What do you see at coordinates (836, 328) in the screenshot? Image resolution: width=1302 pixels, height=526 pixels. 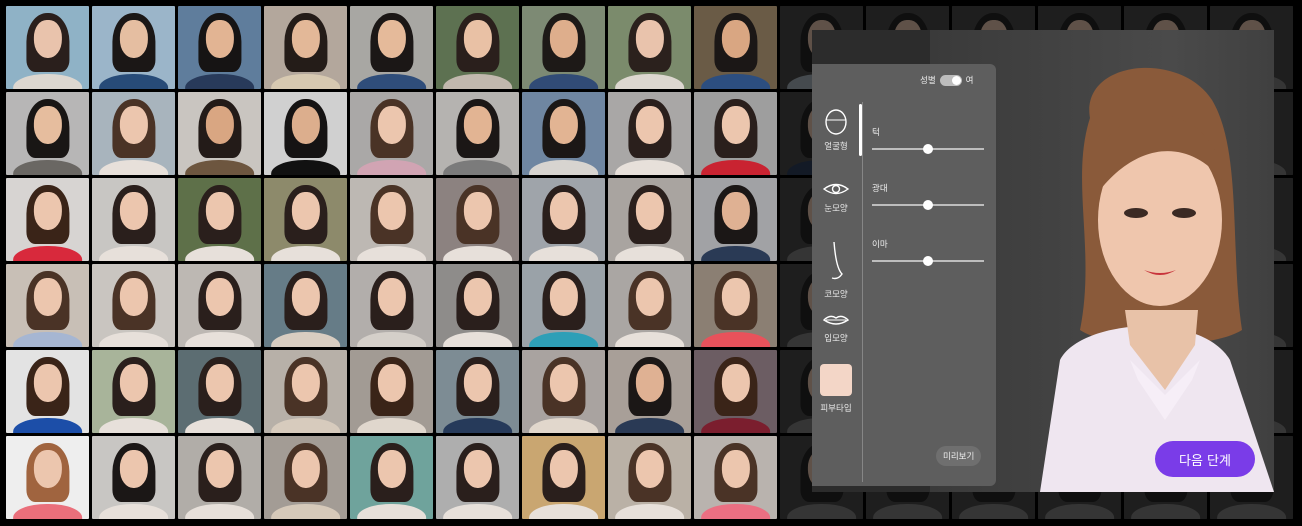 I see `menu-item-lip-shape: 입모양` at bounding box center [836, 328].